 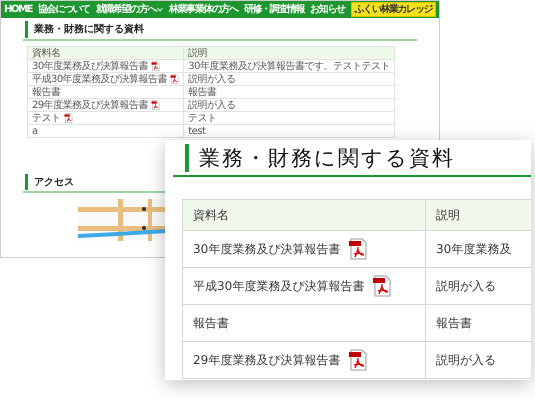 I want to click on nav-button: ふくい林業カレッジ, so click(x=393, y=9).